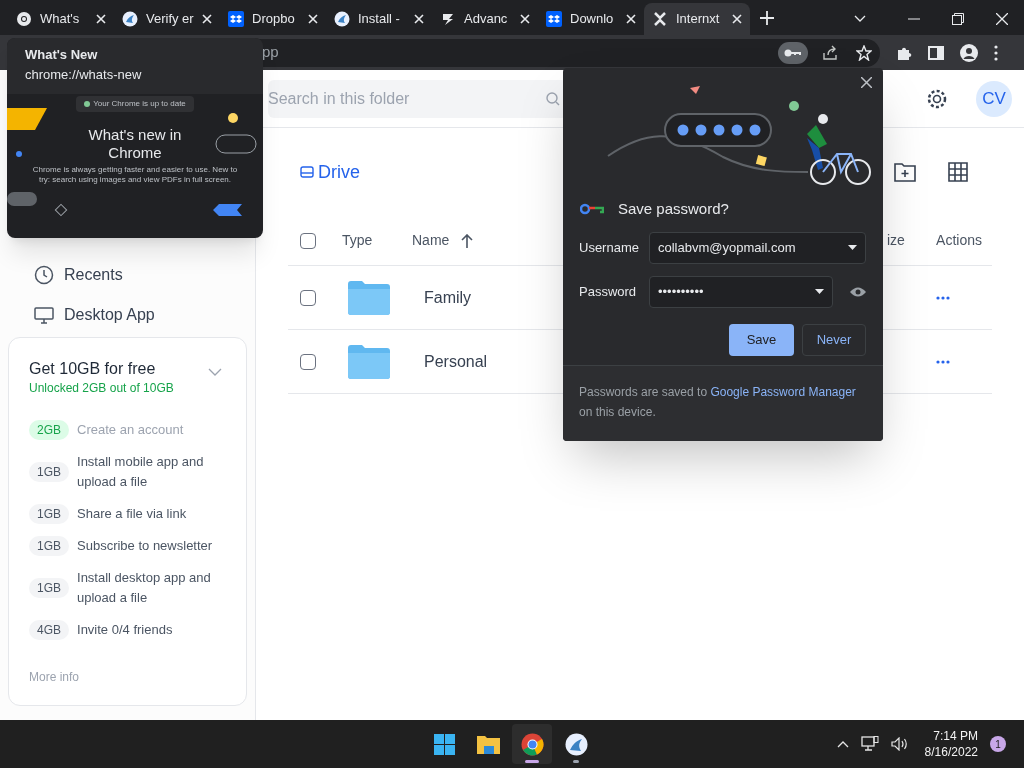 The image size is (1024, 768). What do you see at coordinates (553, 98) in the screenshot?
I see `search-icon` at bounding box center [553, 98].